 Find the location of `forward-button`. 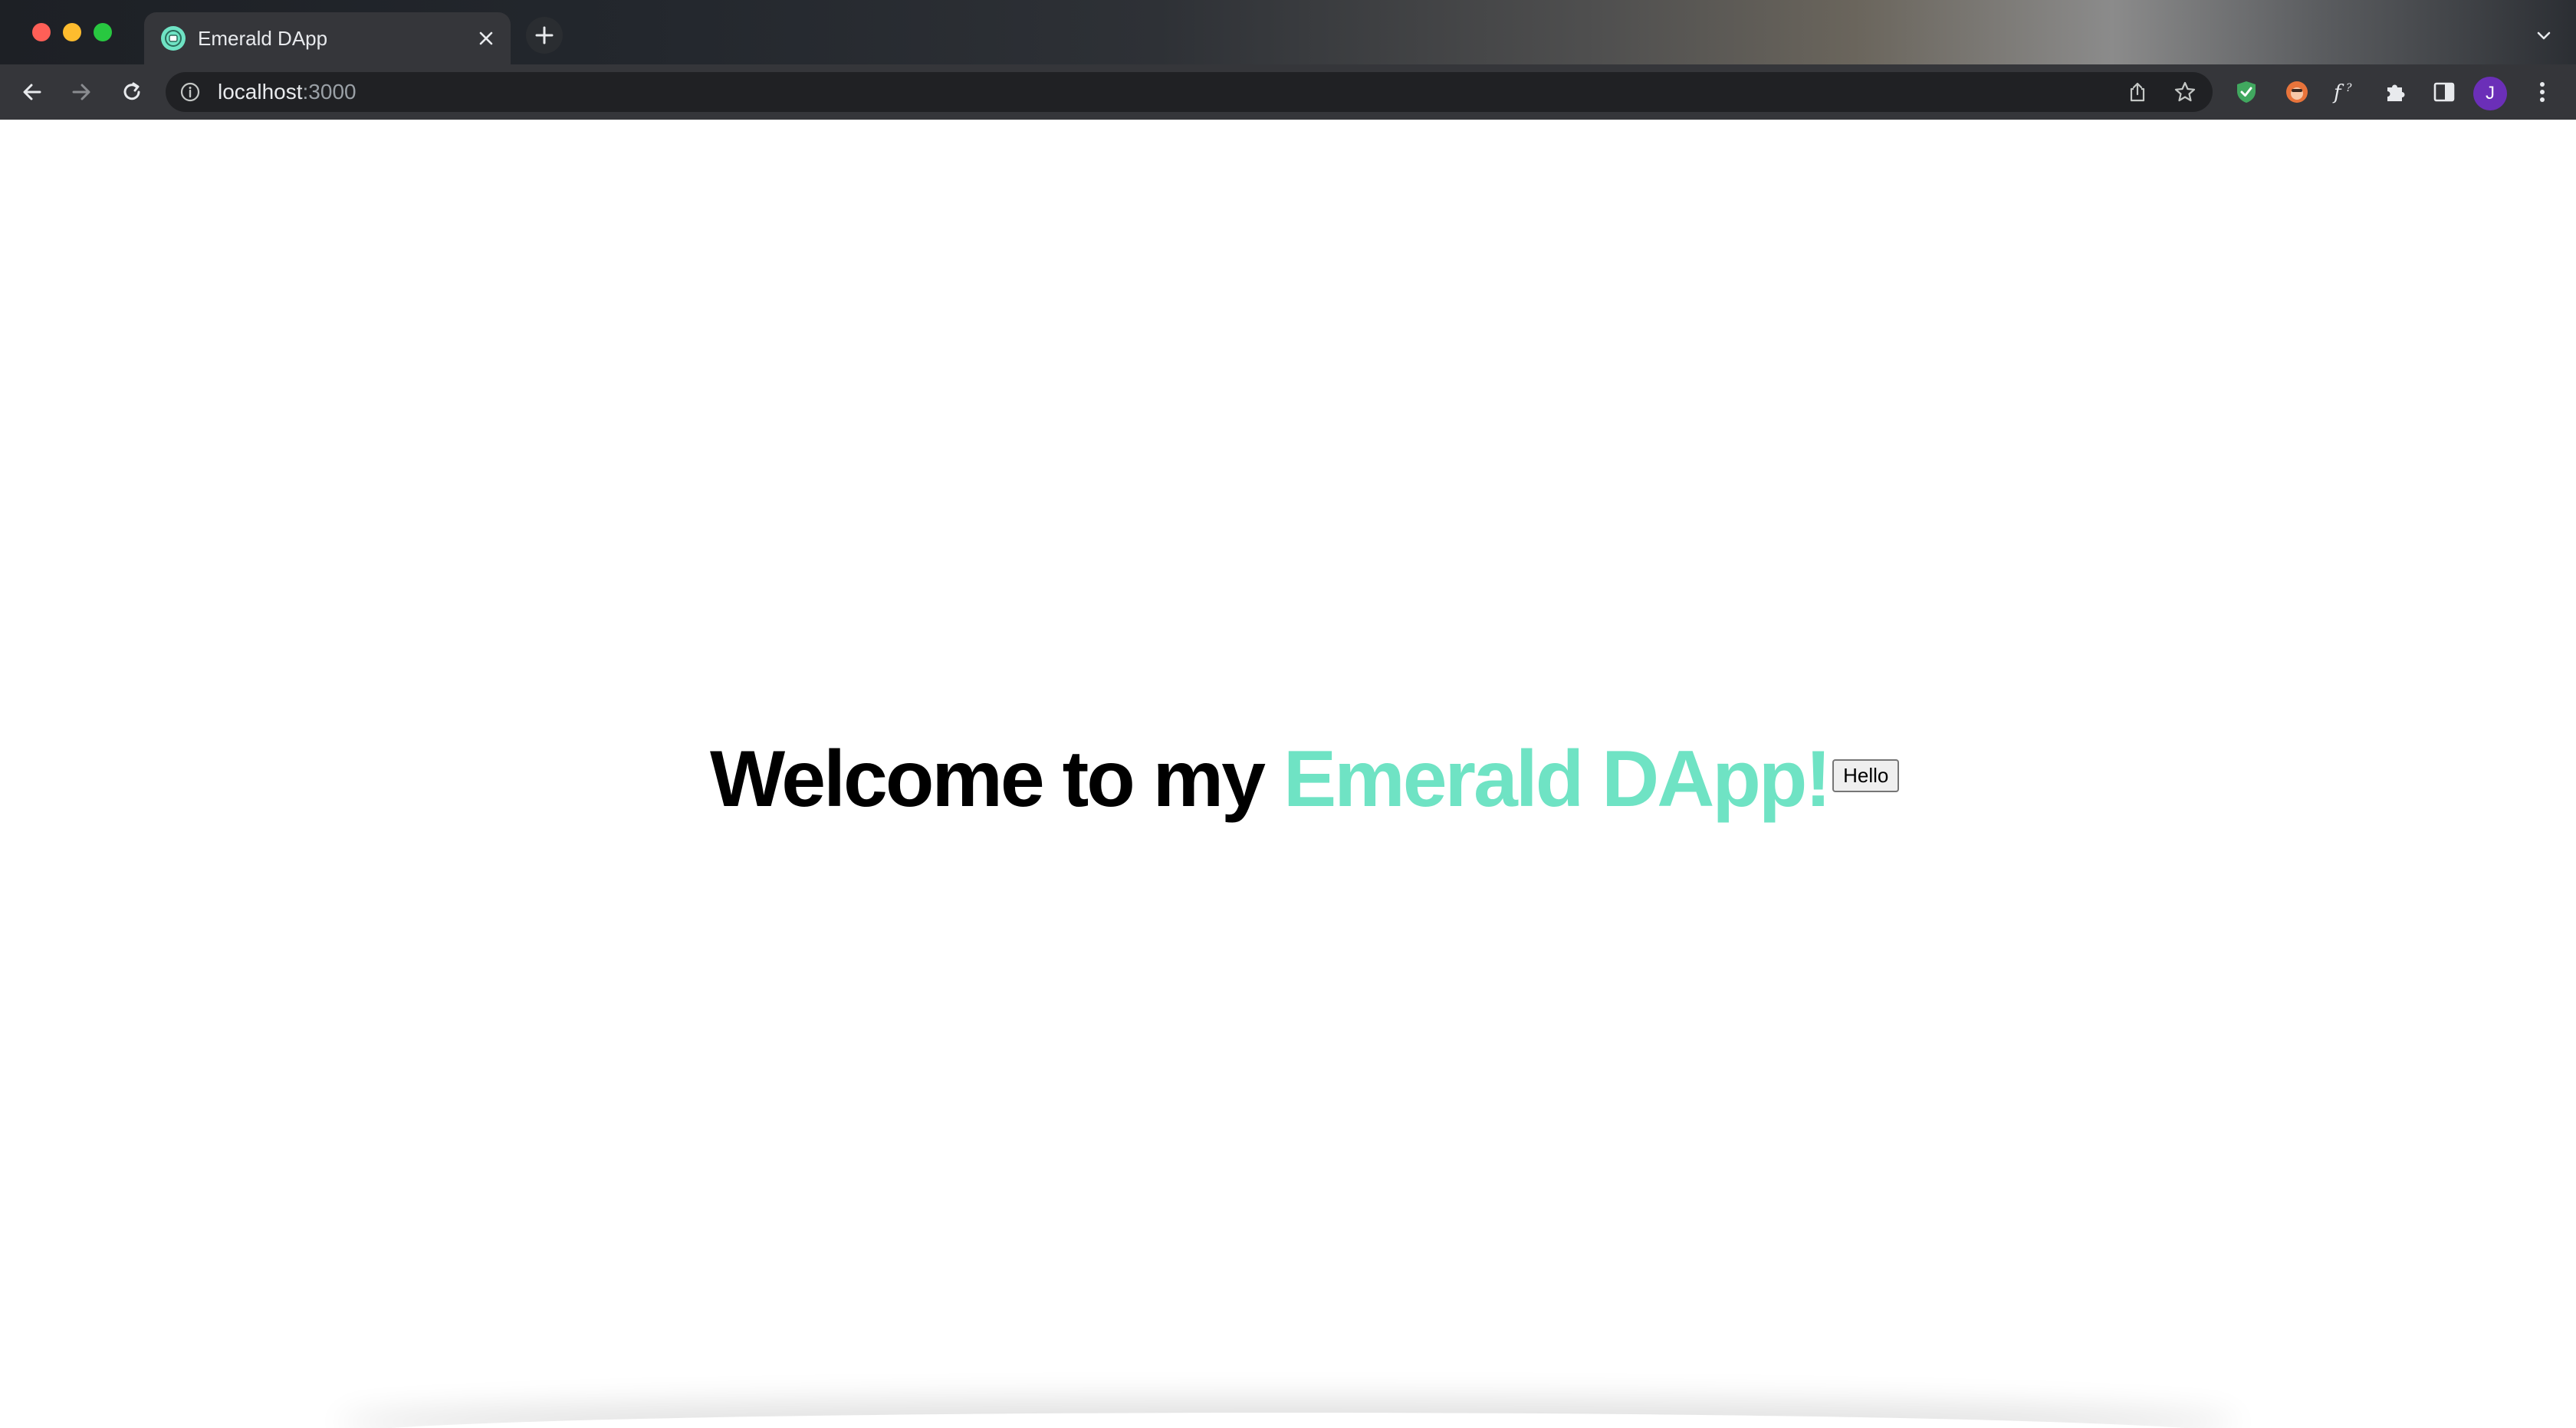

forward-button is located at coordinates (81, 92).